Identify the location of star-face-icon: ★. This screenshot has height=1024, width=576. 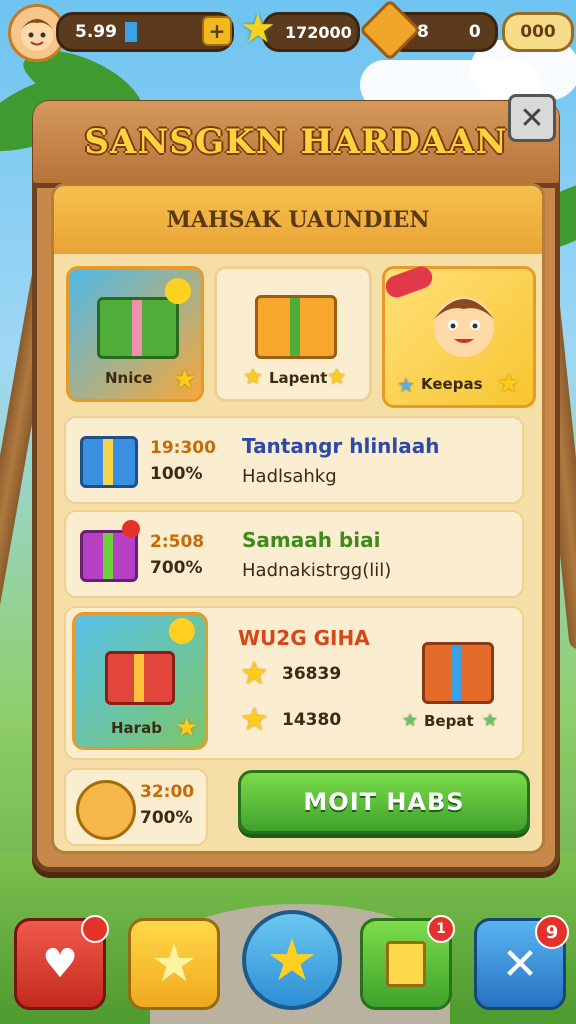
(292, 960).